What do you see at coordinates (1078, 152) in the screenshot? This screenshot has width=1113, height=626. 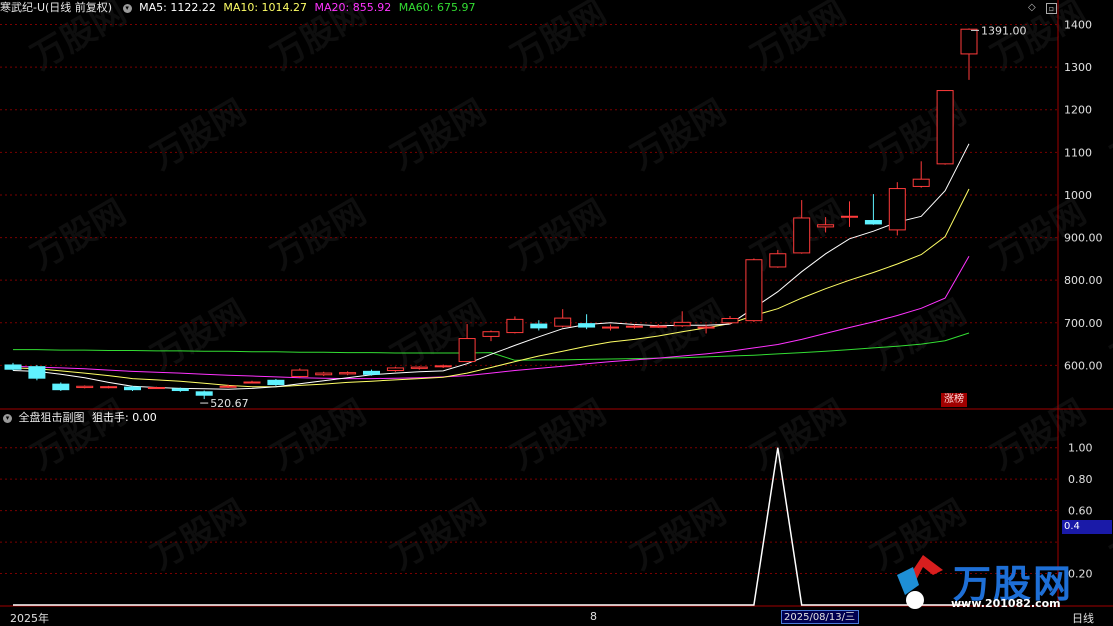 I see `price-tick-label: 1100` at bounding box center [1078, 152].